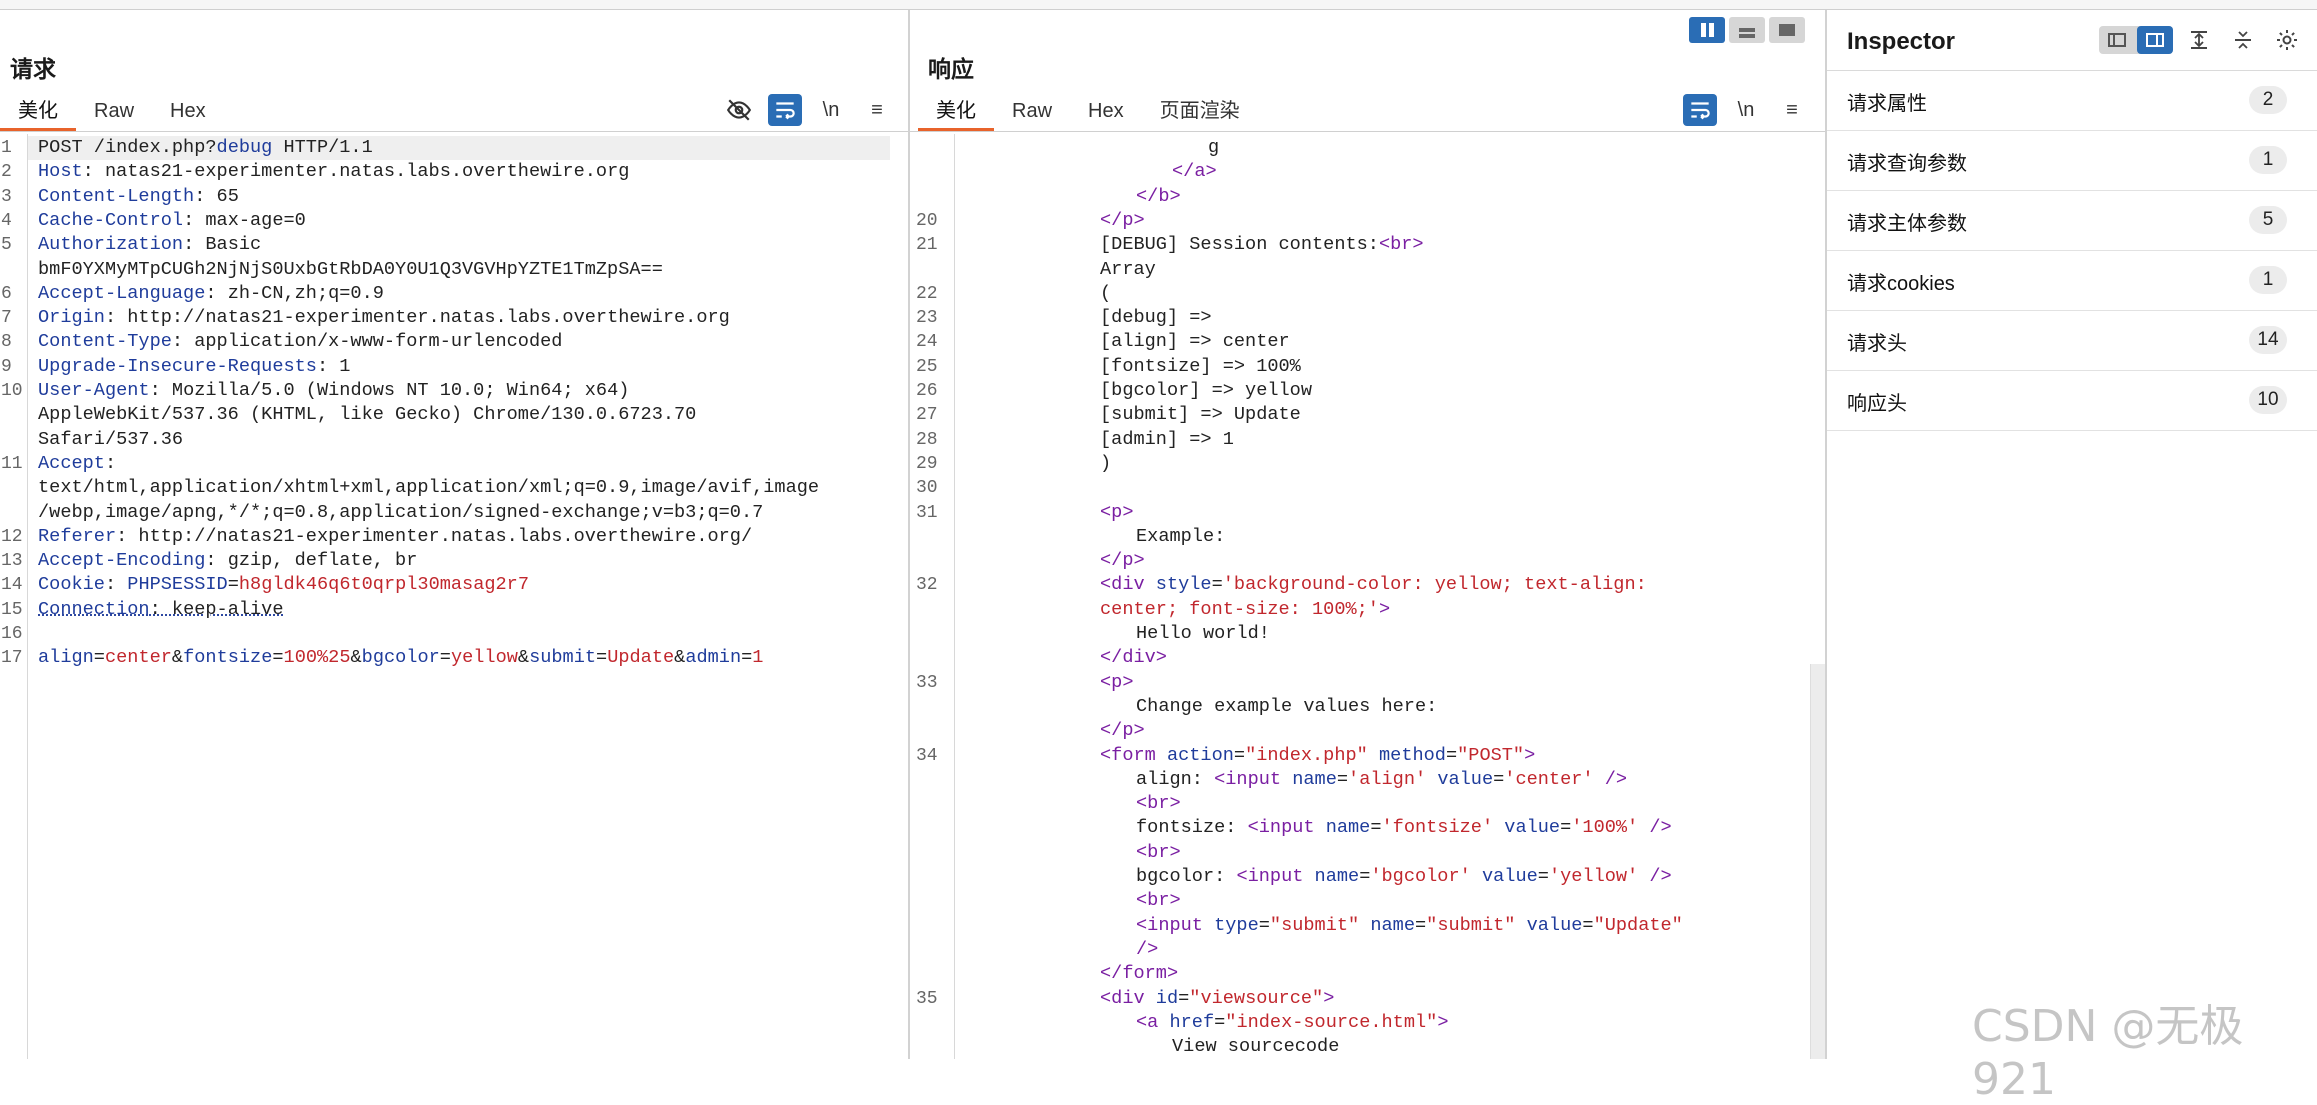 This screenshot has height=1105, width=2317. Describe the element at coordinates (1236, 925) in the screenshot. I see `code-token: type` at that location.